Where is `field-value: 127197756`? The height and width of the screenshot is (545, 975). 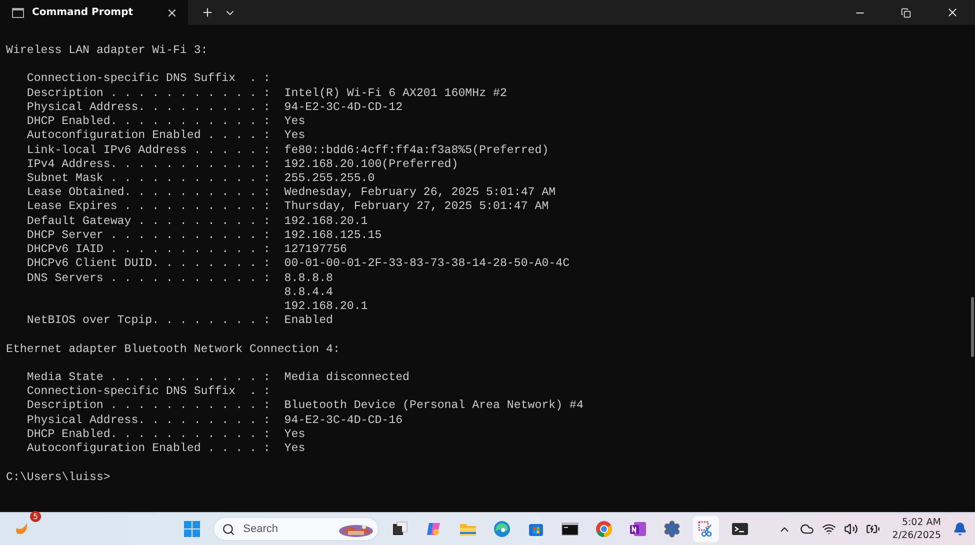
field-value: 127197756 is located at coordinates (315, 250).